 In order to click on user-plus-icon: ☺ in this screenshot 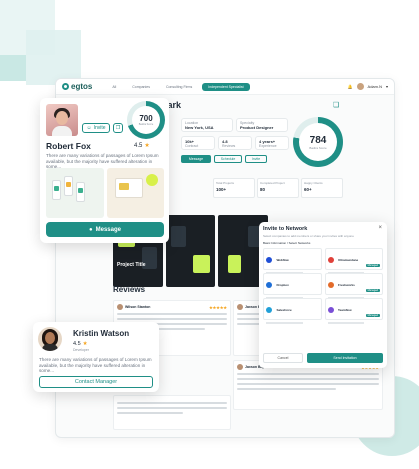, I will do `click(89, 128)`.